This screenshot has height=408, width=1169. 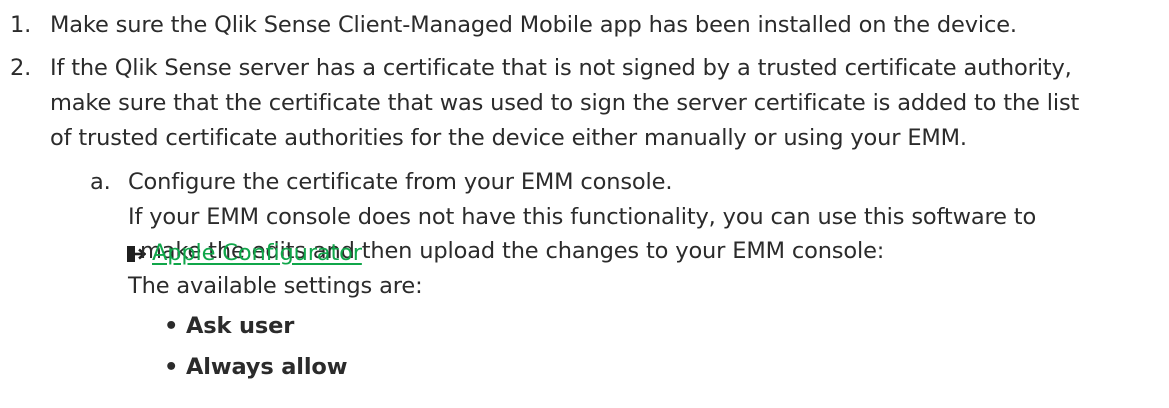 What do you see at coordinates (21, 25) in the screenshot?
I see `step-1-number: 1.` at bounding box center [21, 25].